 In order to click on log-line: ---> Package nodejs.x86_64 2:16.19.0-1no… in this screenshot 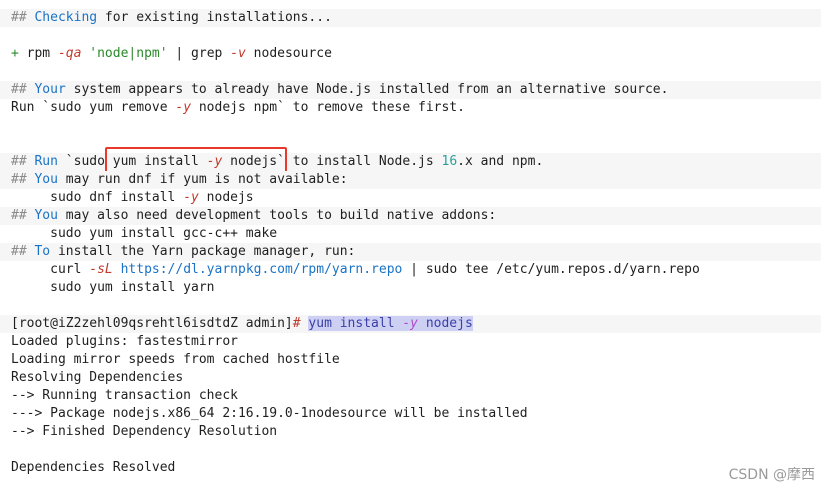, I will do `click(269, 413)`.